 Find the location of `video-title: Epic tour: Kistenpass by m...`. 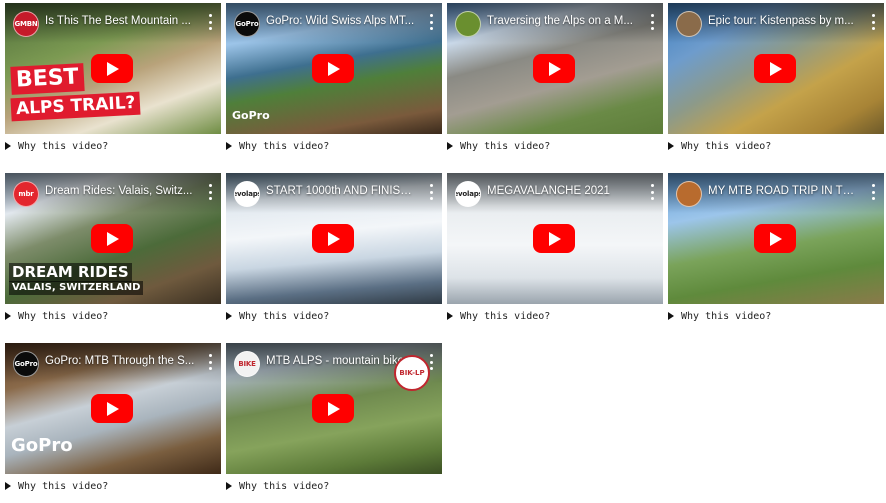

video-title: Epic tour: Kistenpass by m... is located at coordinates (783, 21).